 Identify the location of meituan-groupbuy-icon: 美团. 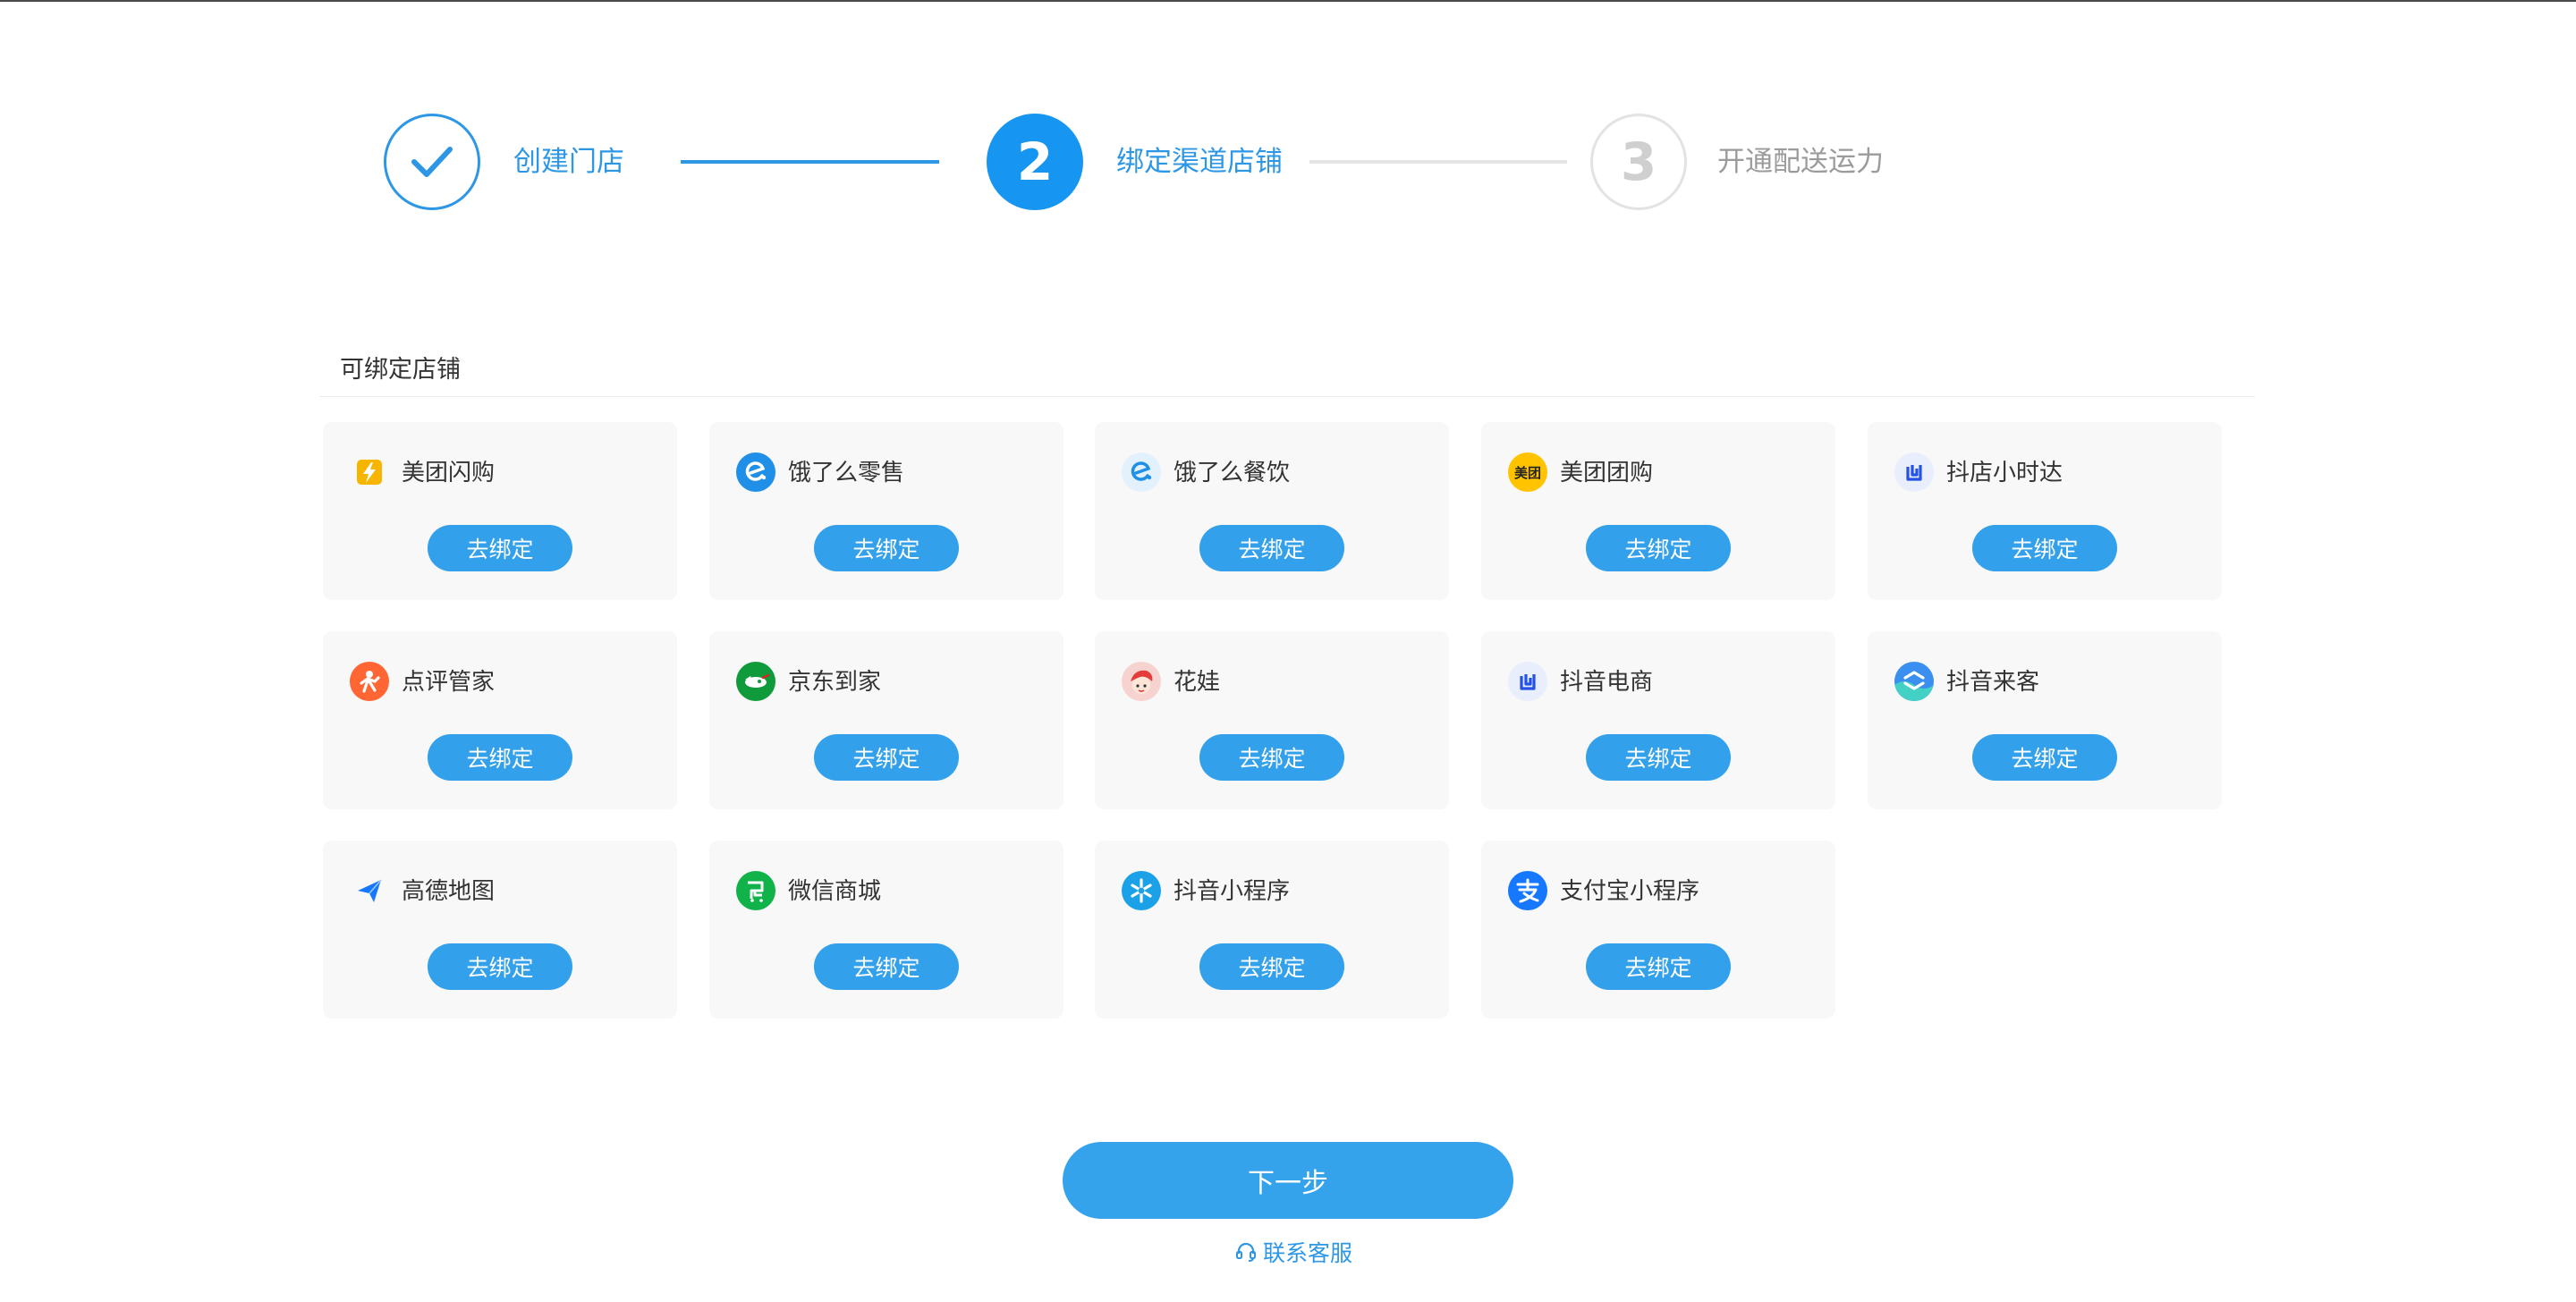
(1527, 472).